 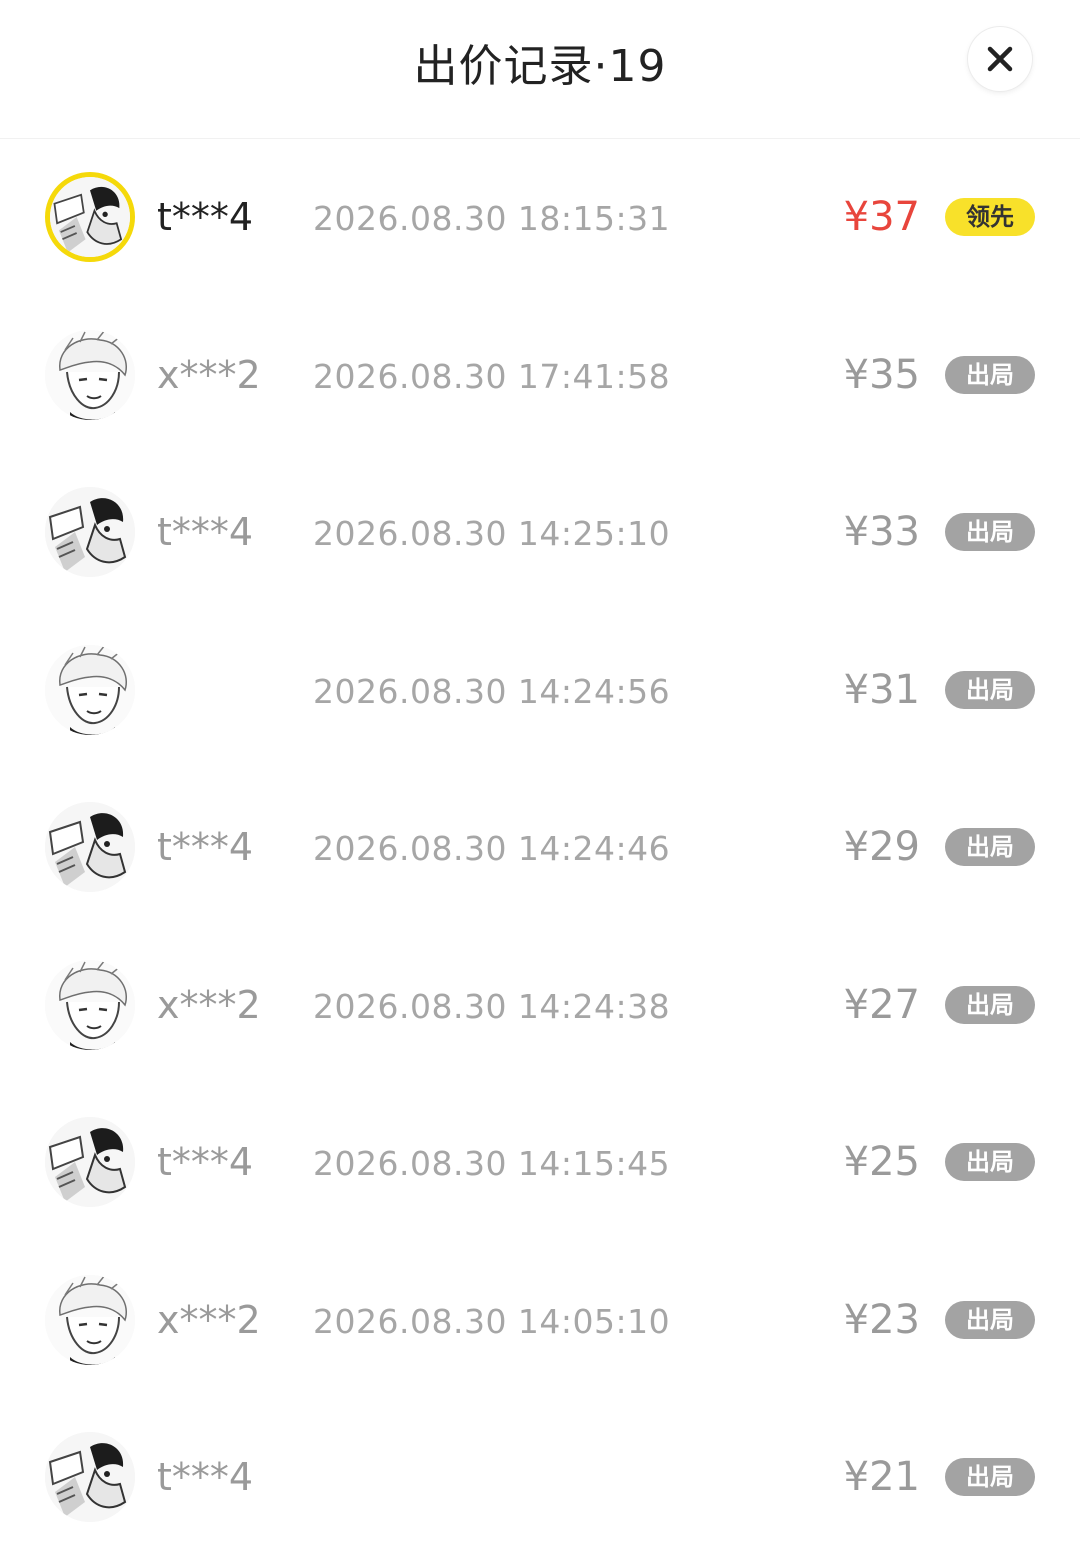 What do you see at coordinates (881, 374) in the screenshot?
I see `bid-price: ¥35` at bounding box center [881, 374].